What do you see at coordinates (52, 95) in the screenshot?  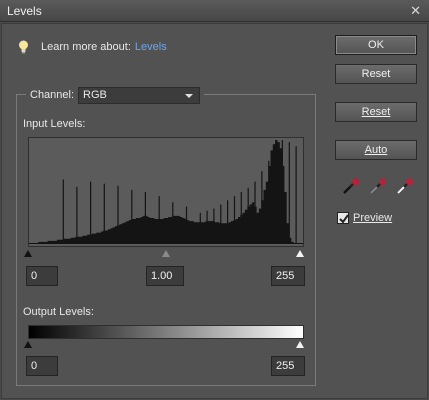 I see `channel-label: Channel:` at bounding box center [52, 95].